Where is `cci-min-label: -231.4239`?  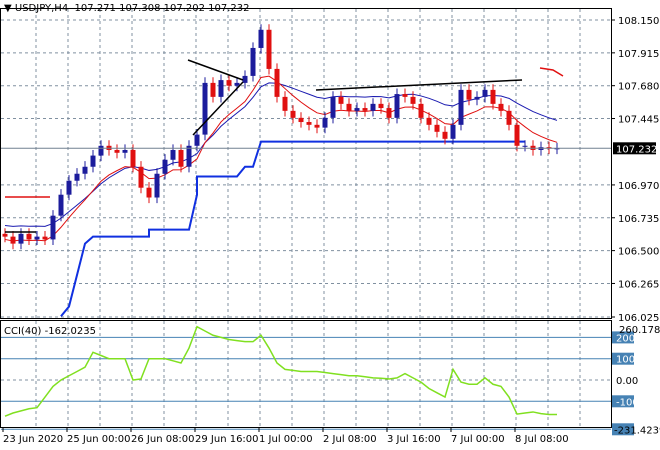 cci-min-label: -231.4239 is located at coordinates (637, 430).